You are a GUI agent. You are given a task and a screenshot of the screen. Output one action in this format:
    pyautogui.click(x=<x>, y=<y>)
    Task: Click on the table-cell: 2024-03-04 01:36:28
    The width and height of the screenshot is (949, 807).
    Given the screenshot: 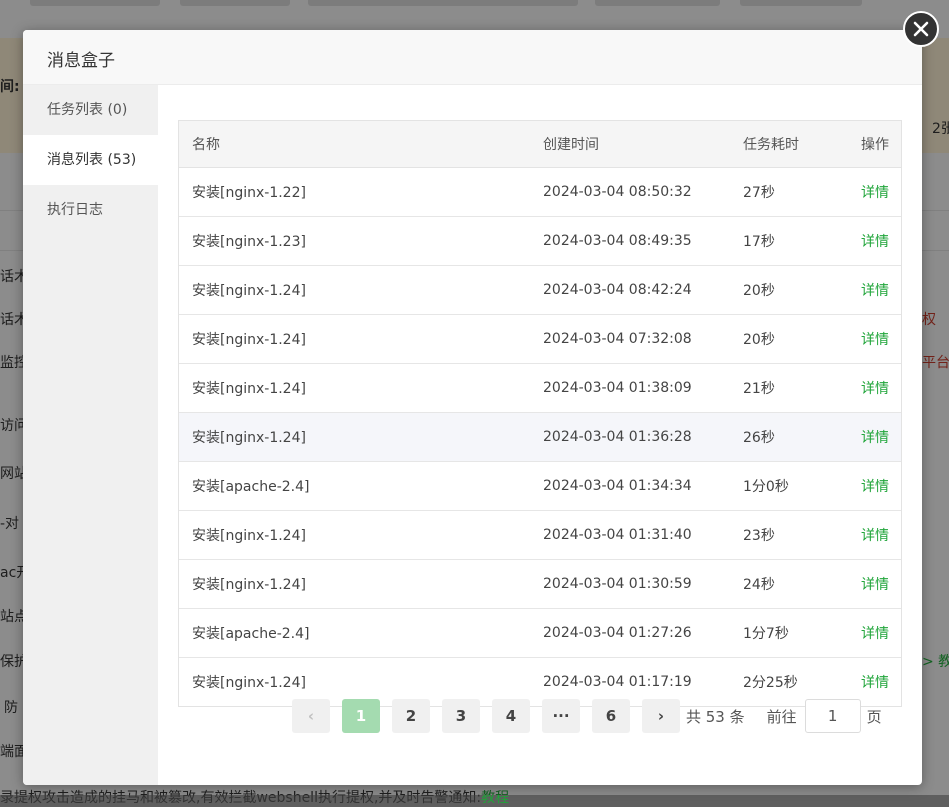 What is the action you would take?
    pyautogui.click(x=630, y=437)
    